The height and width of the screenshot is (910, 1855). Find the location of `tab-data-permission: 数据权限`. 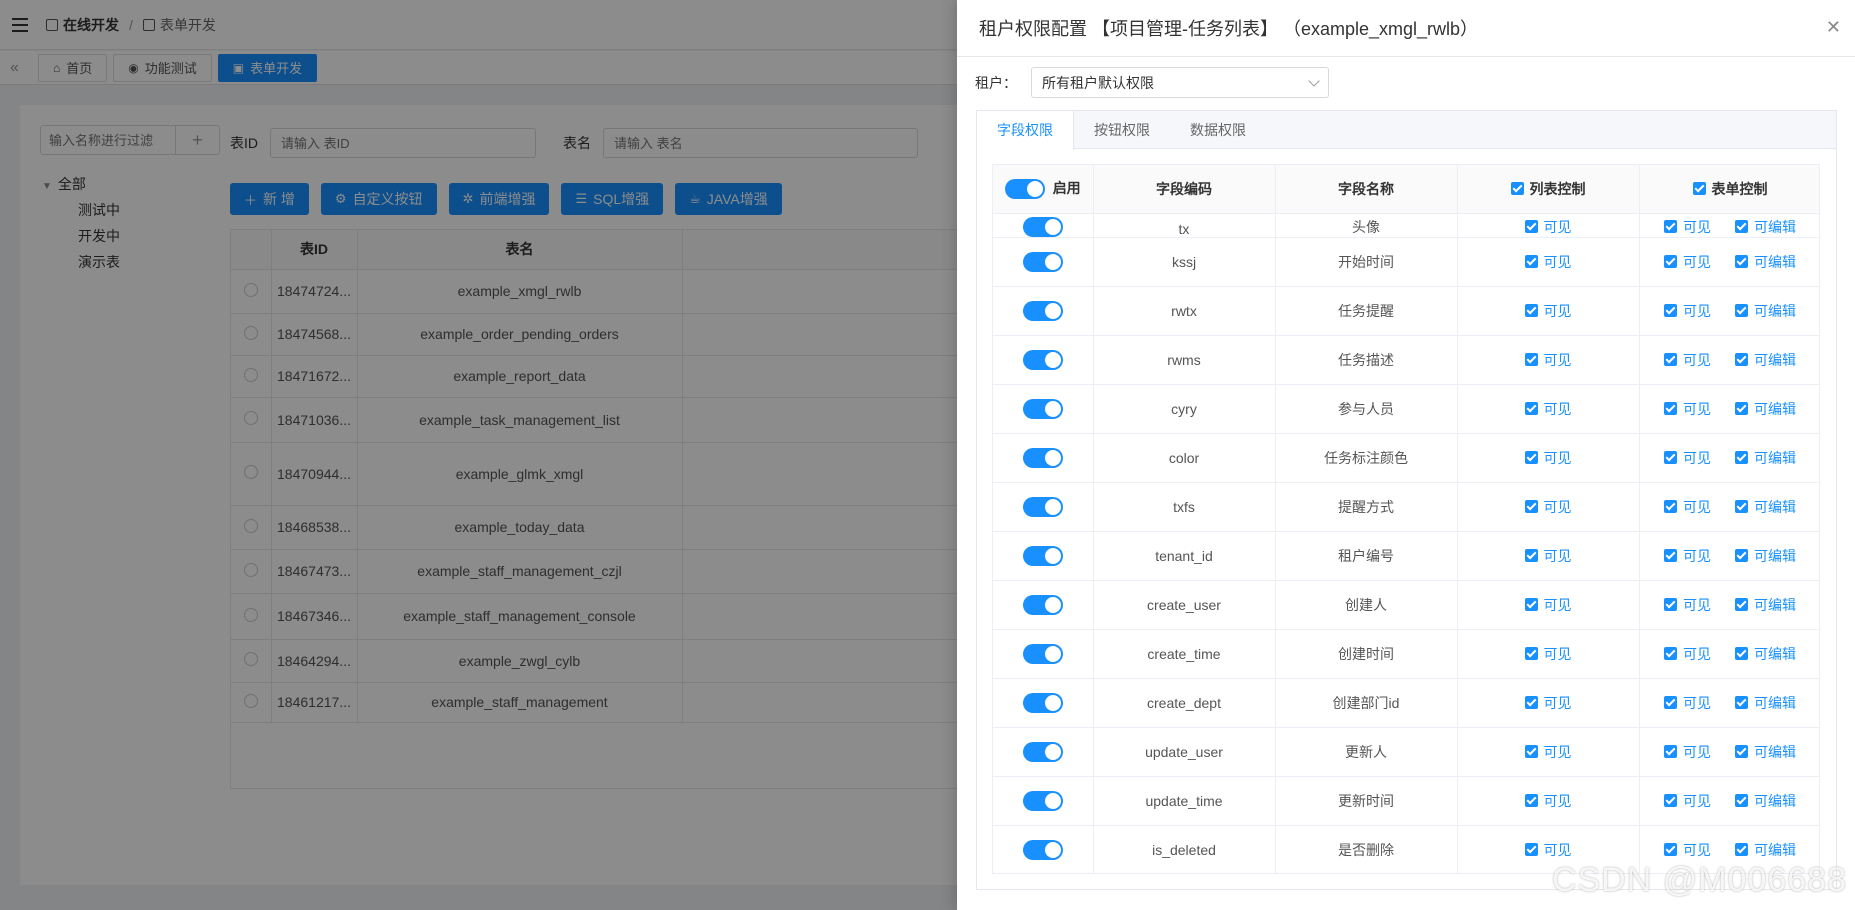

tab-data-permission: 数据权限 is located at coordinates (1218, 129).